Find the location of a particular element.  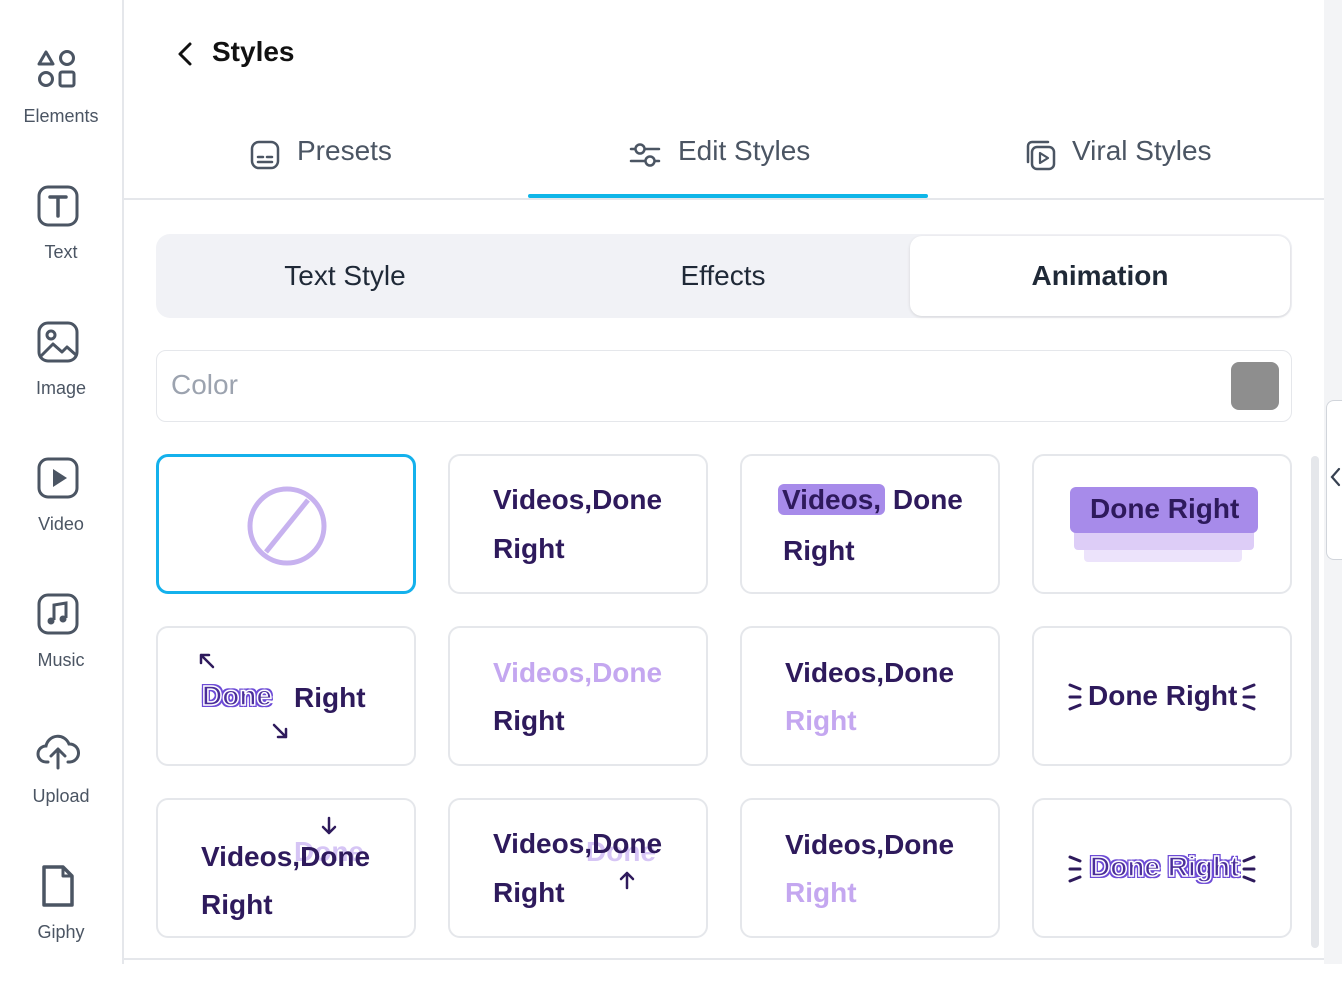

sidebar-item-video: Video is located at coordinates (61, 524).